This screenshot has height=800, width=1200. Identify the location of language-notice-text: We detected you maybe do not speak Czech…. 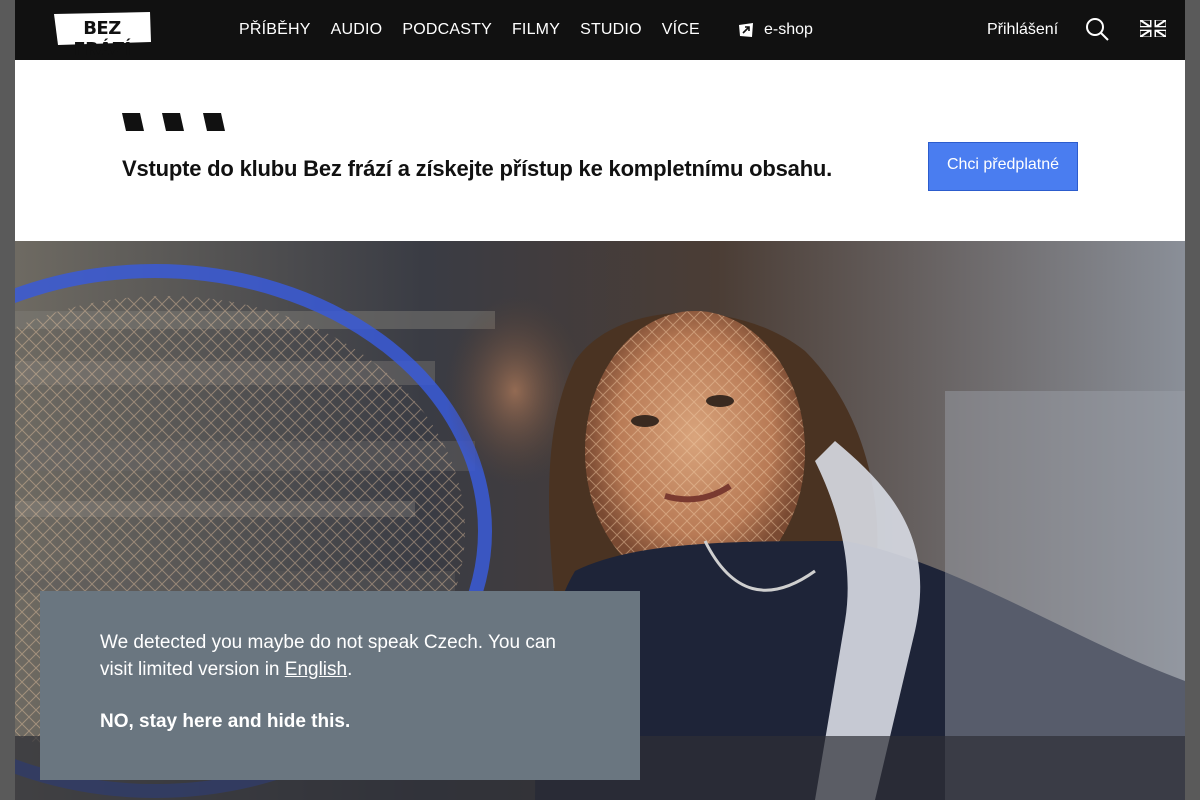
(340, 656).